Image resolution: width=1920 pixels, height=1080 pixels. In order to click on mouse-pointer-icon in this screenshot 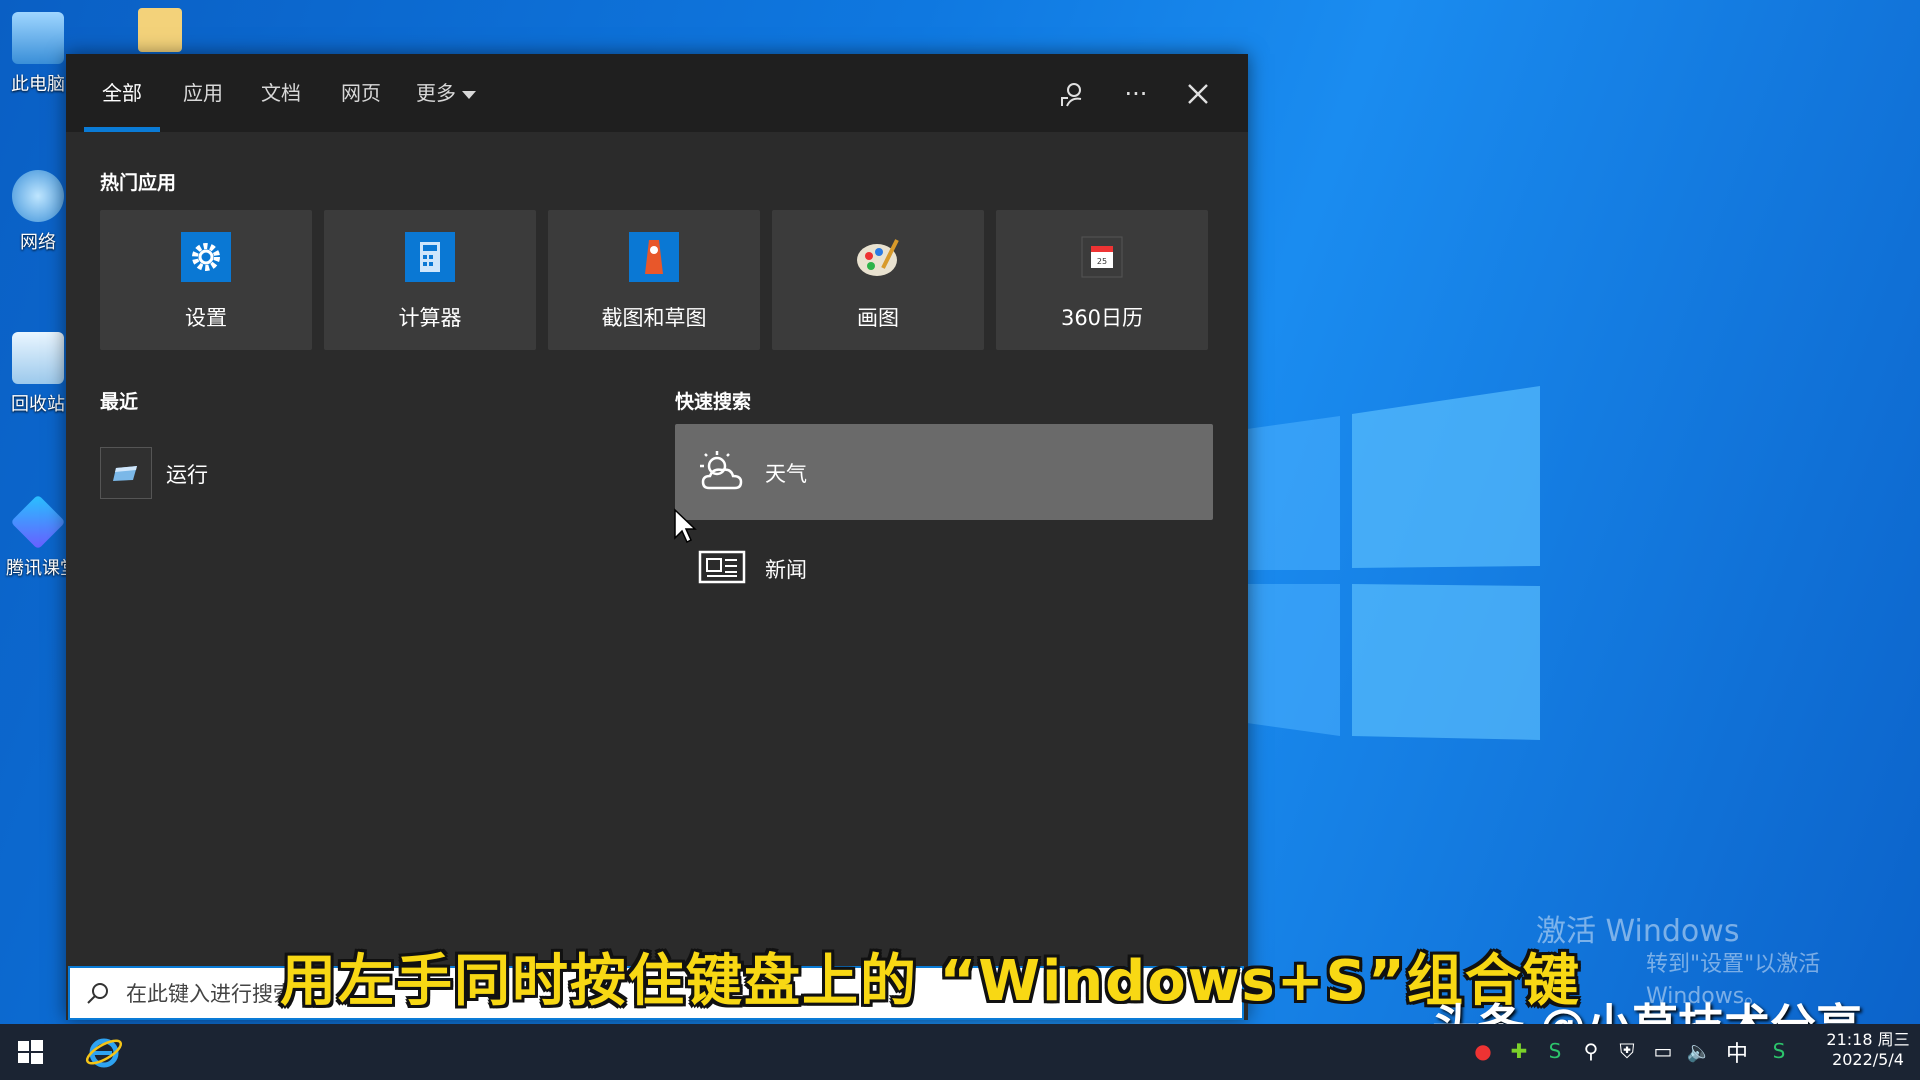, I will do `click(685, 526)`.